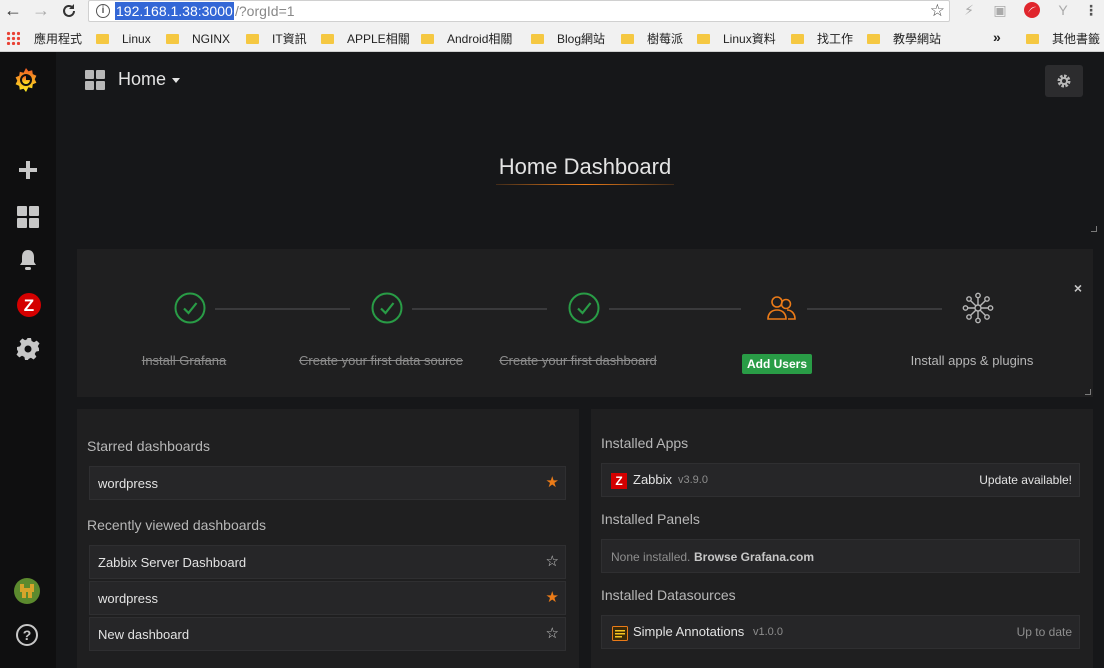  Describe the element at coordinates (904, 39) in the screenshot. I see `bookmark-teaching: 教學網站` at that location.